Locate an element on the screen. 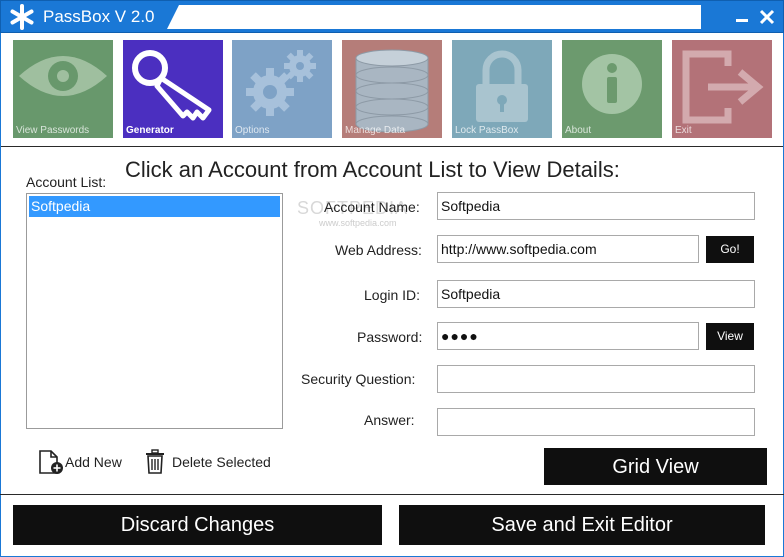 This screenshot has width=784, height=557. save-exit-button: Save and Exit Editor is located at coordinates (582, 525).